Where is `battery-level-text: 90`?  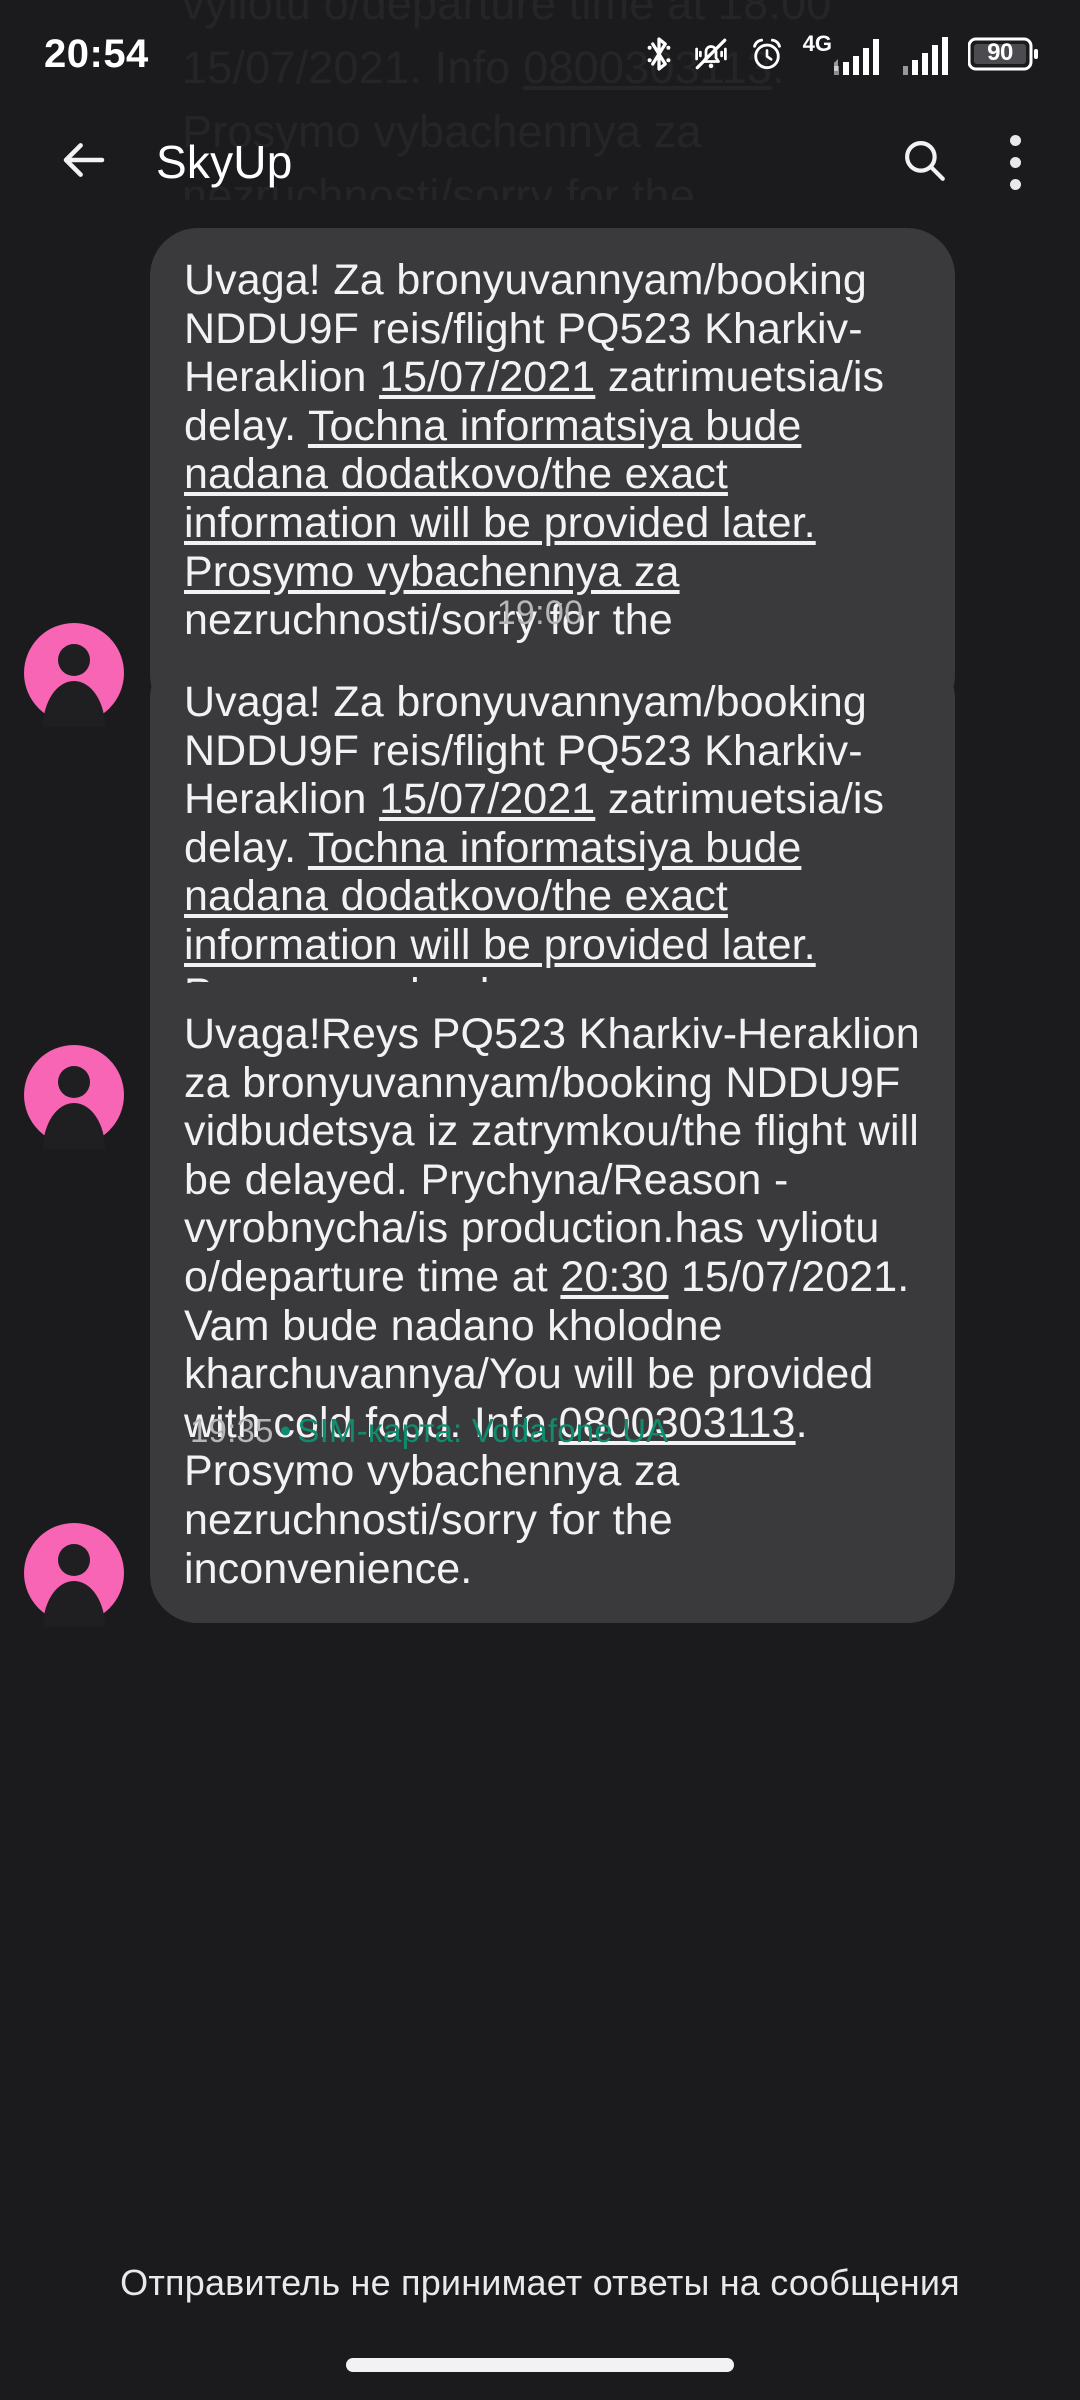 battery-level-text: 90 is located at coordinates (1000, 52).